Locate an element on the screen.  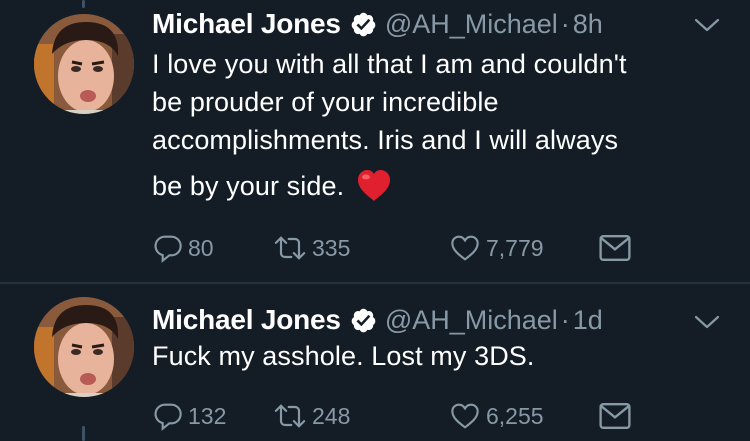
tweet-text-line: accomplishments. Iris and I will always is located at coordinates (385, 140).